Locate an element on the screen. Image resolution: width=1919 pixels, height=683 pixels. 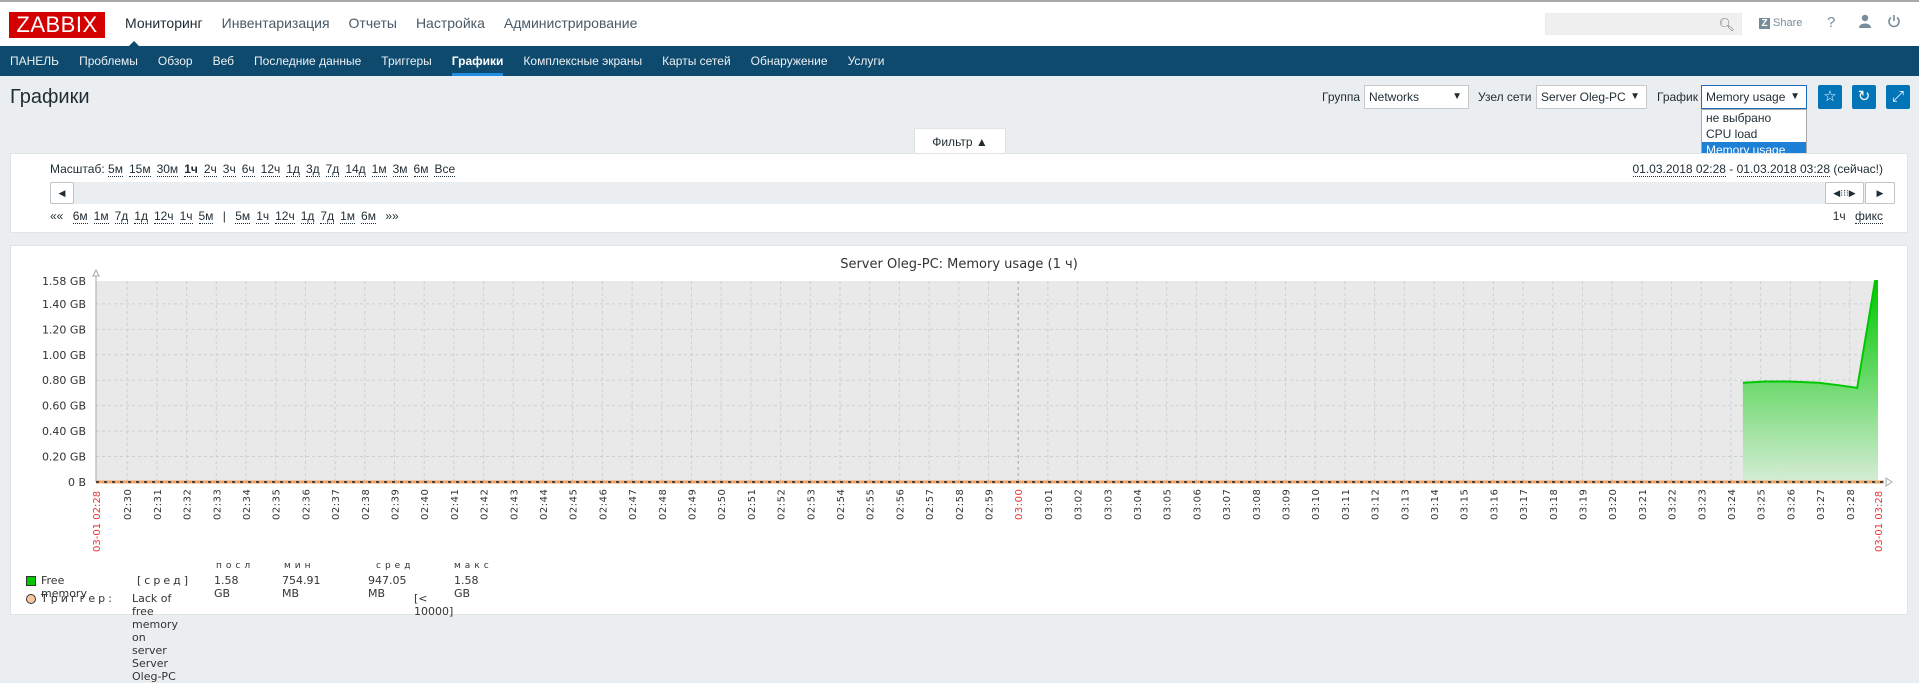
fullscreen-icon: ⤢ is located at coordinates (1898, 96).